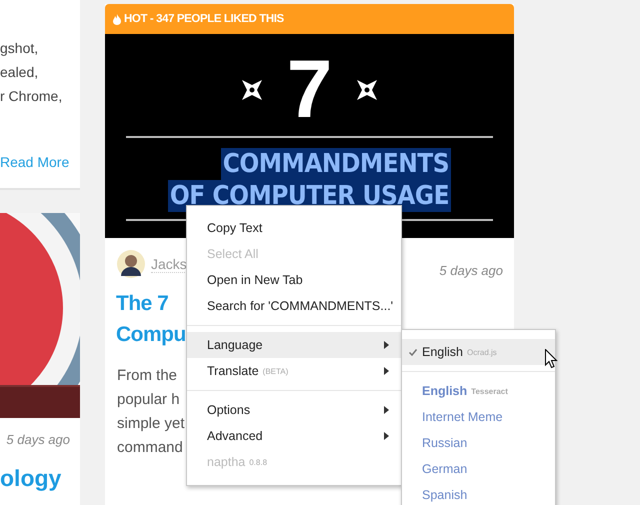 The width and height of the screenshot is (640, 505). I want to click on excerpt-line: popular h, so click(148, 400).